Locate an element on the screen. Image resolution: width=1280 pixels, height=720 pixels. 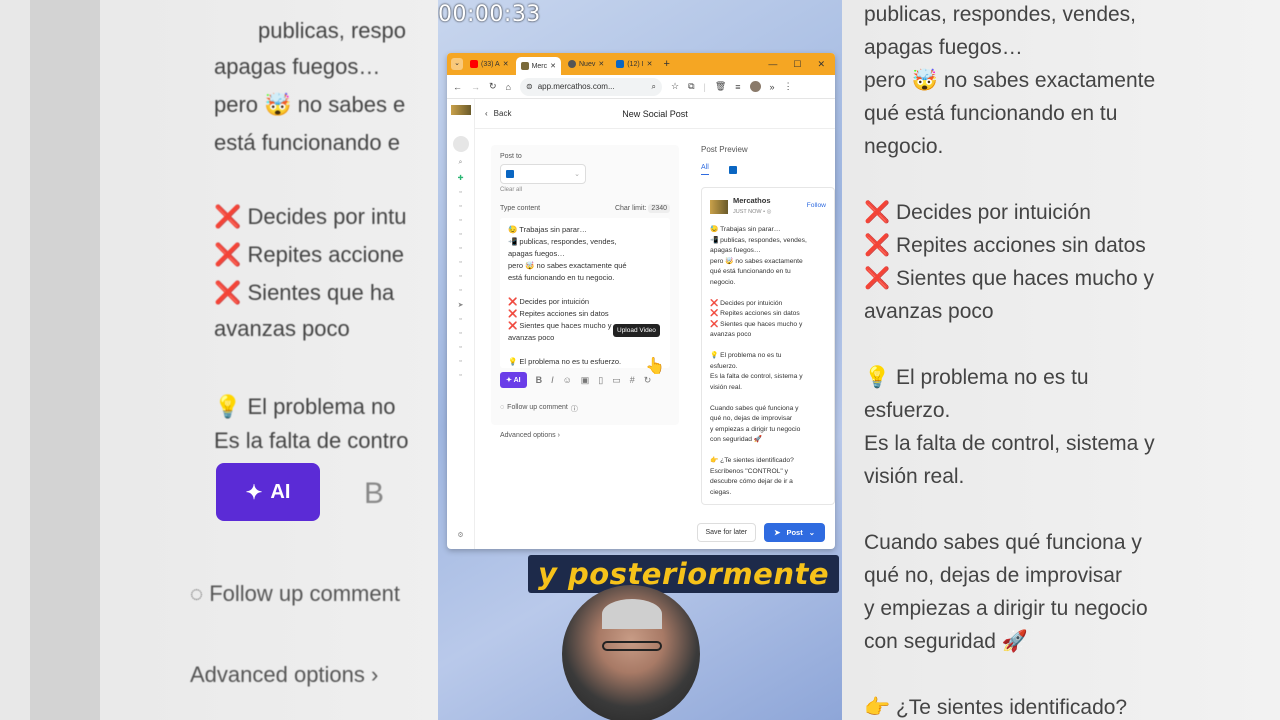
advanced-label: Advanced options is located at coordinates (528, 435).